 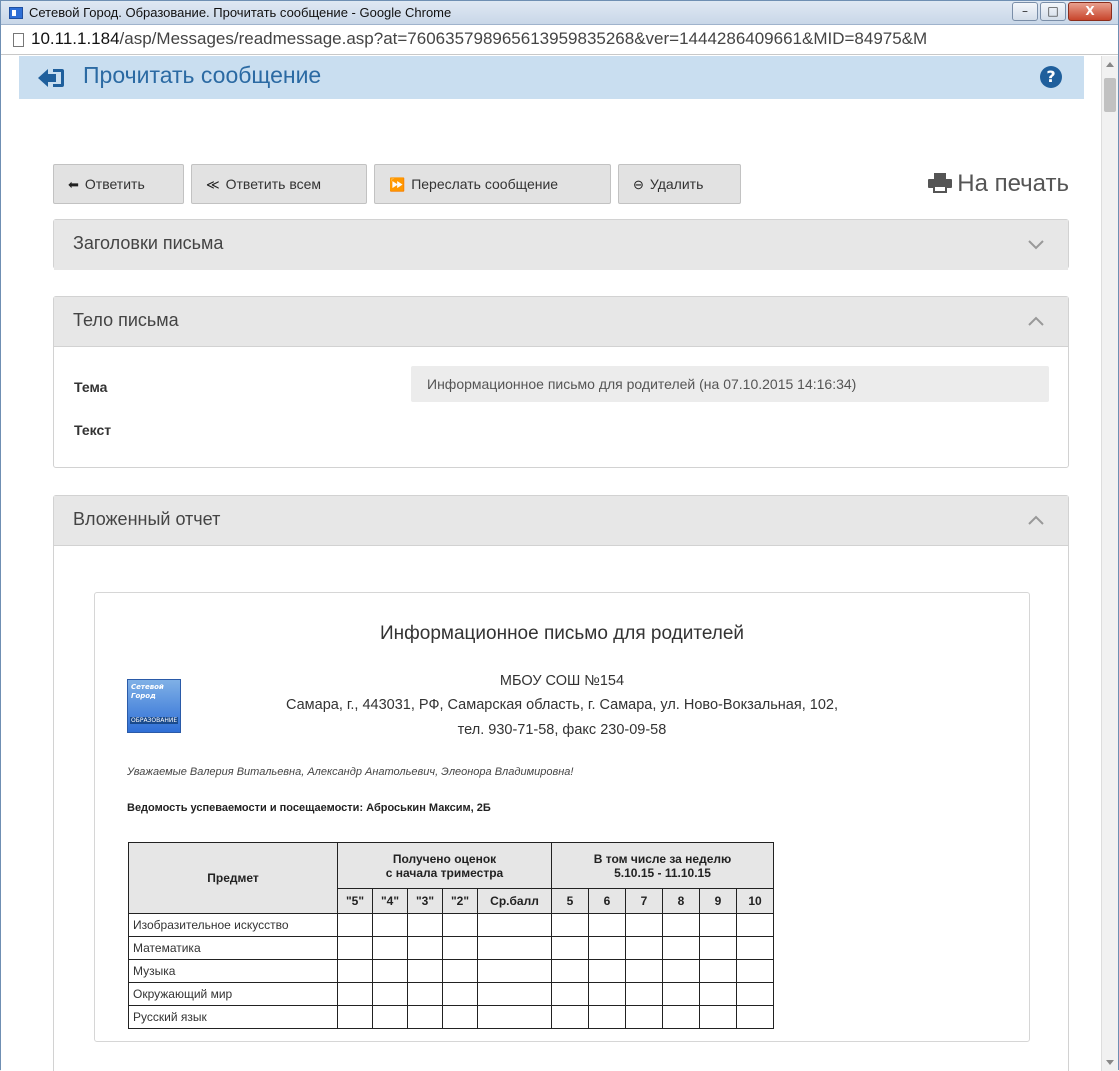 I want to click on headers-panel: Заголовки письма, so click(x=561, y=244).